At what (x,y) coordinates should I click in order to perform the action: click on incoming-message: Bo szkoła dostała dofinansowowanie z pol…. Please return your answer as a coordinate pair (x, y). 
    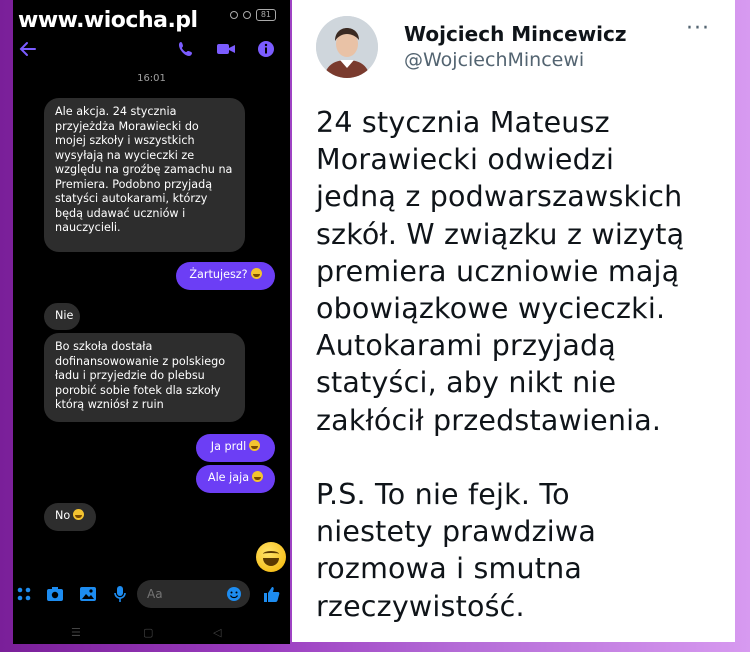
    Looking at the image, I should click on (144, 377).